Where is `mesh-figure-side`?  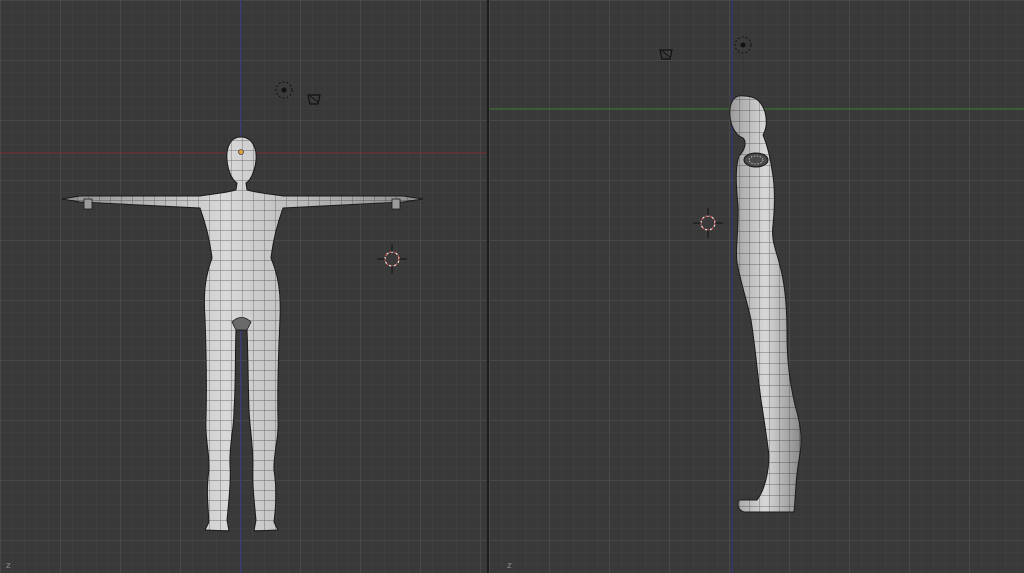 mesh-figure-side is located at coordinates (765, 304).